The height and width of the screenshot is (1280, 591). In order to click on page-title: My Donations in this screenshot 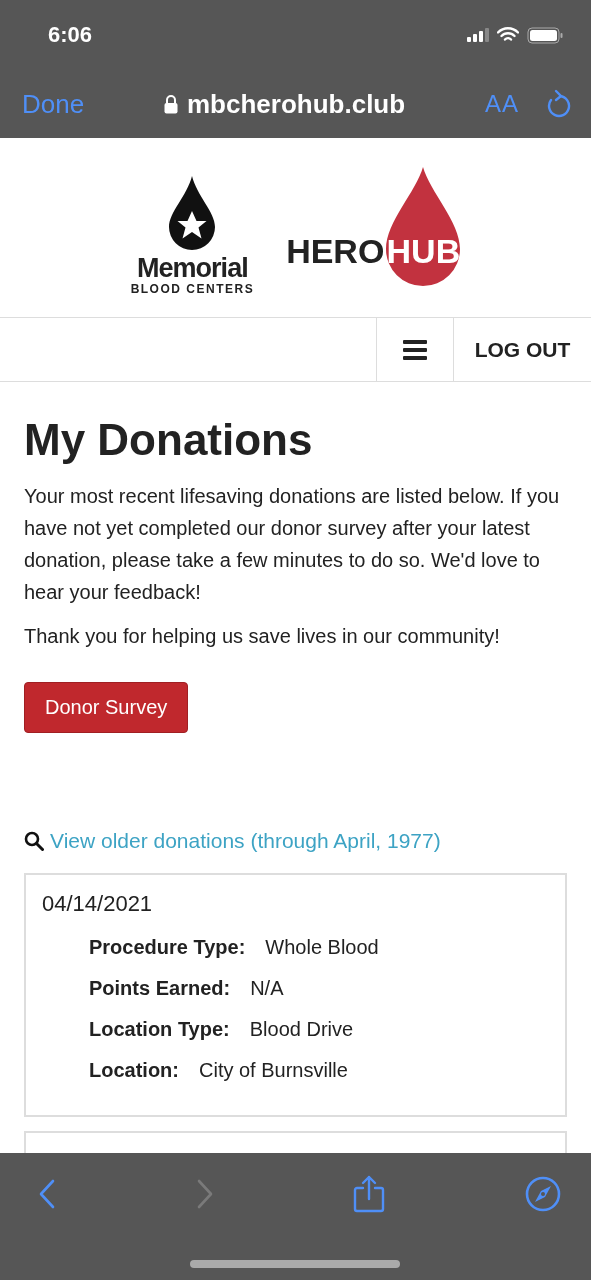, I will do `click(169, 440)`.